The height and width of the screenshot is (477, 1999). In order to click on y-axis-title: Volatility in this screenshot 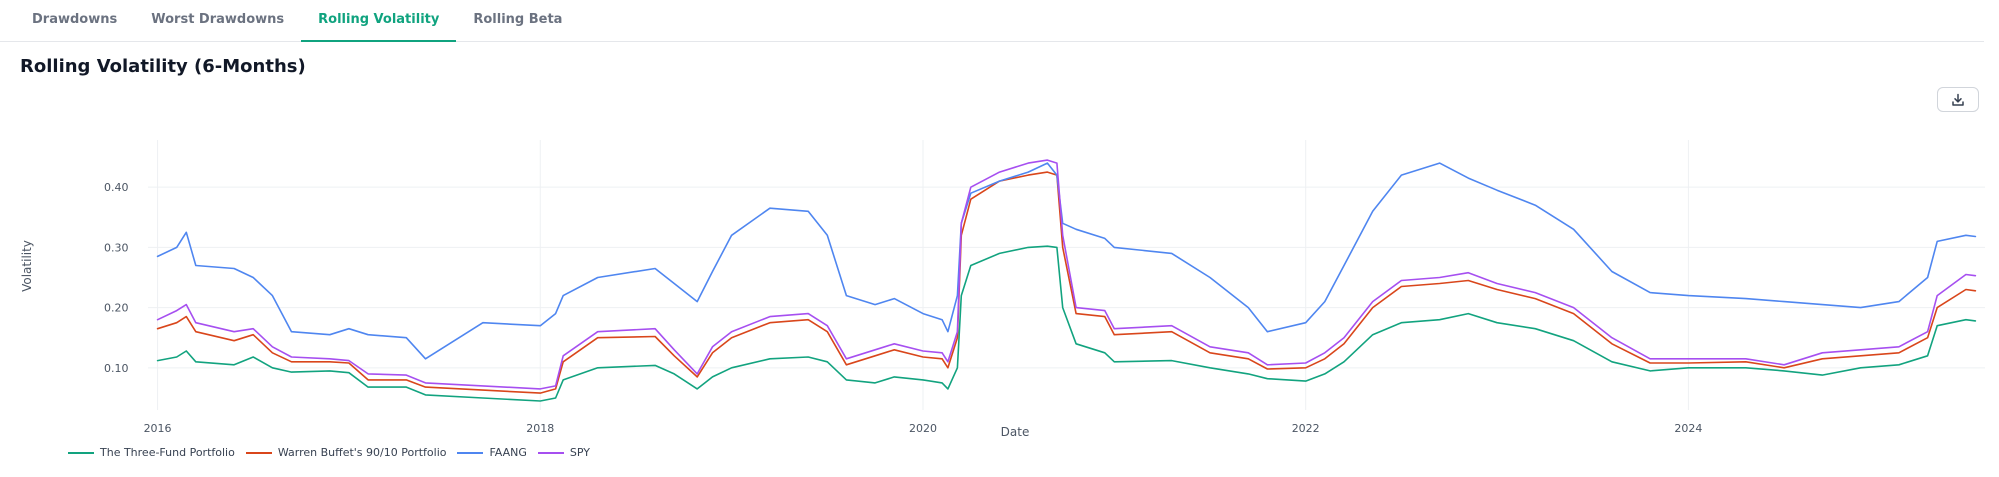, I will do `click(27, 266)`.